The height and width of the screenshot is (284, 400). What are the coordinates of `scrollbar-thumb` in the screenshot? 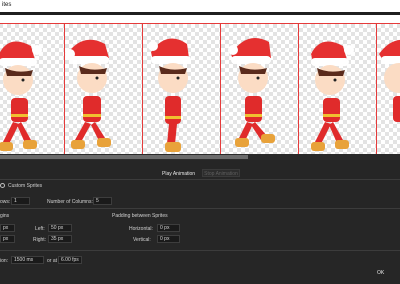 It's located at (124, 157).